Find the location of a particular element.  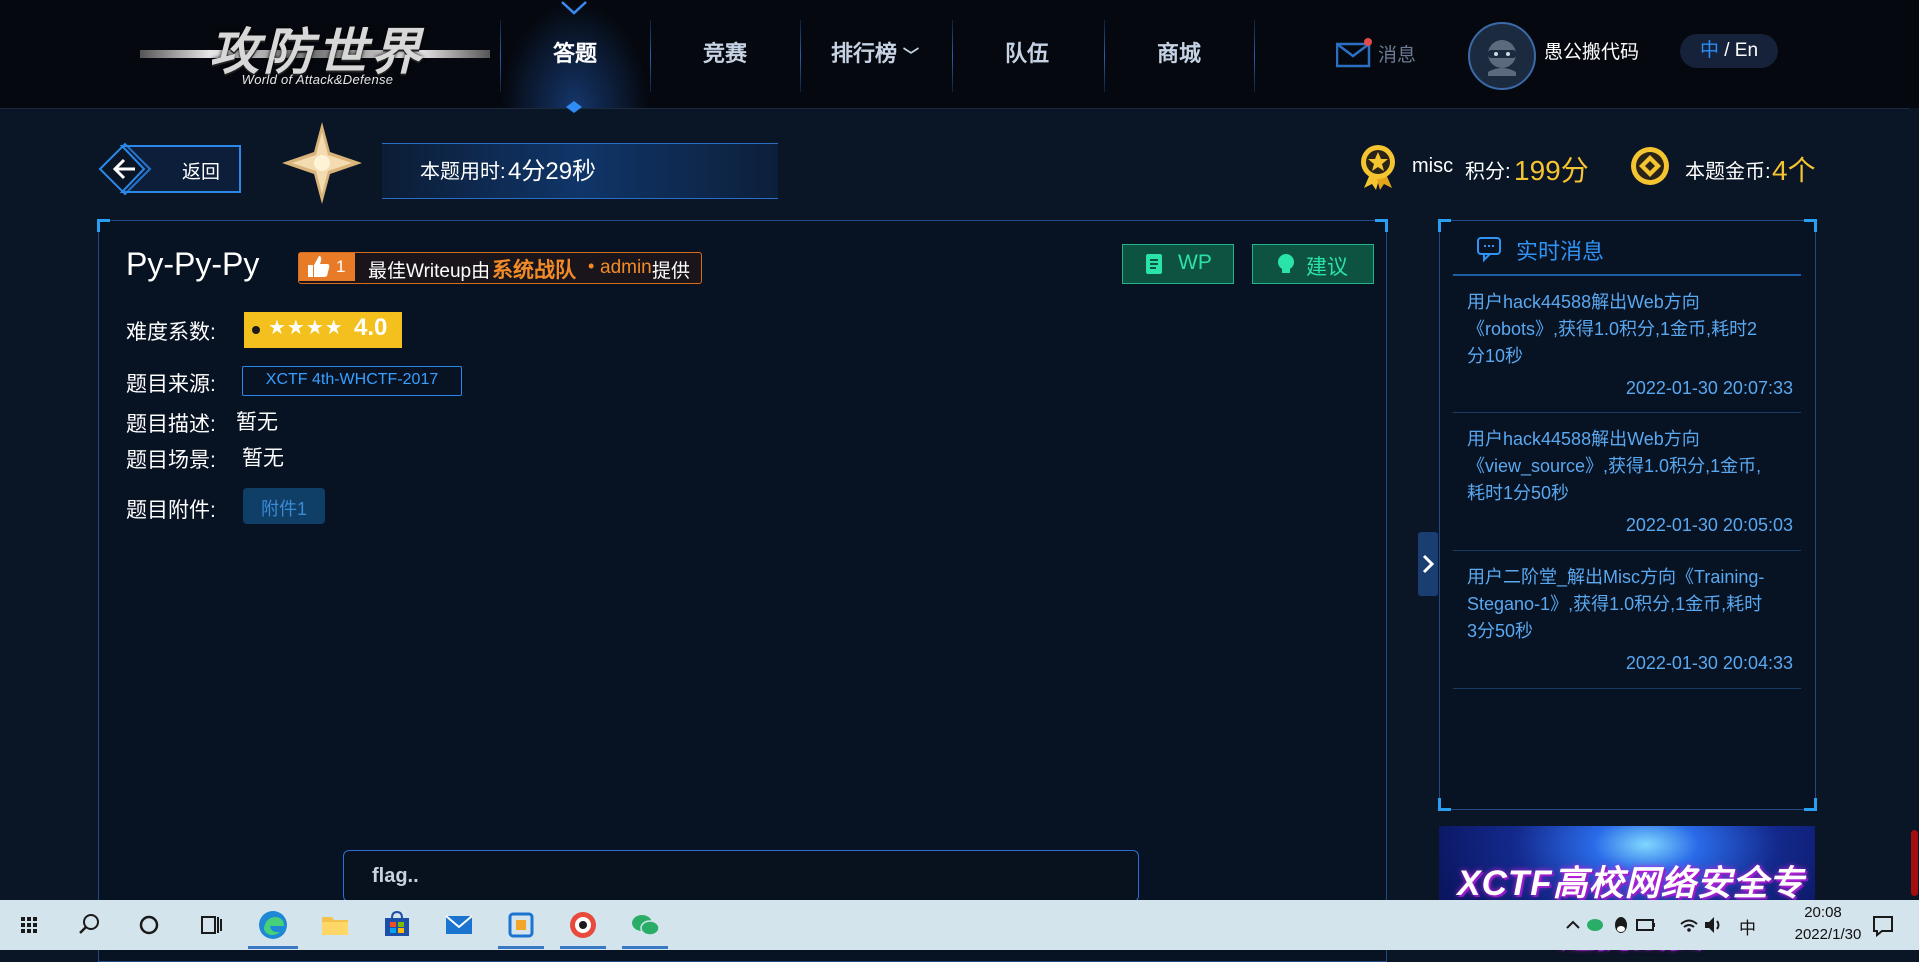

news-line: 《robots》,获得1.0积分,1金币,耗时2 is located at coordinates (1612, 329).